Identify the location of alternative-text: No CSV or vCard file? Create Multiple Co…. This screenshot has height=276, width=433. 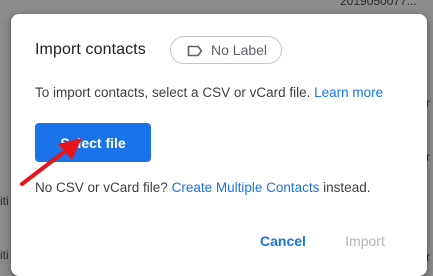
(202, 187).